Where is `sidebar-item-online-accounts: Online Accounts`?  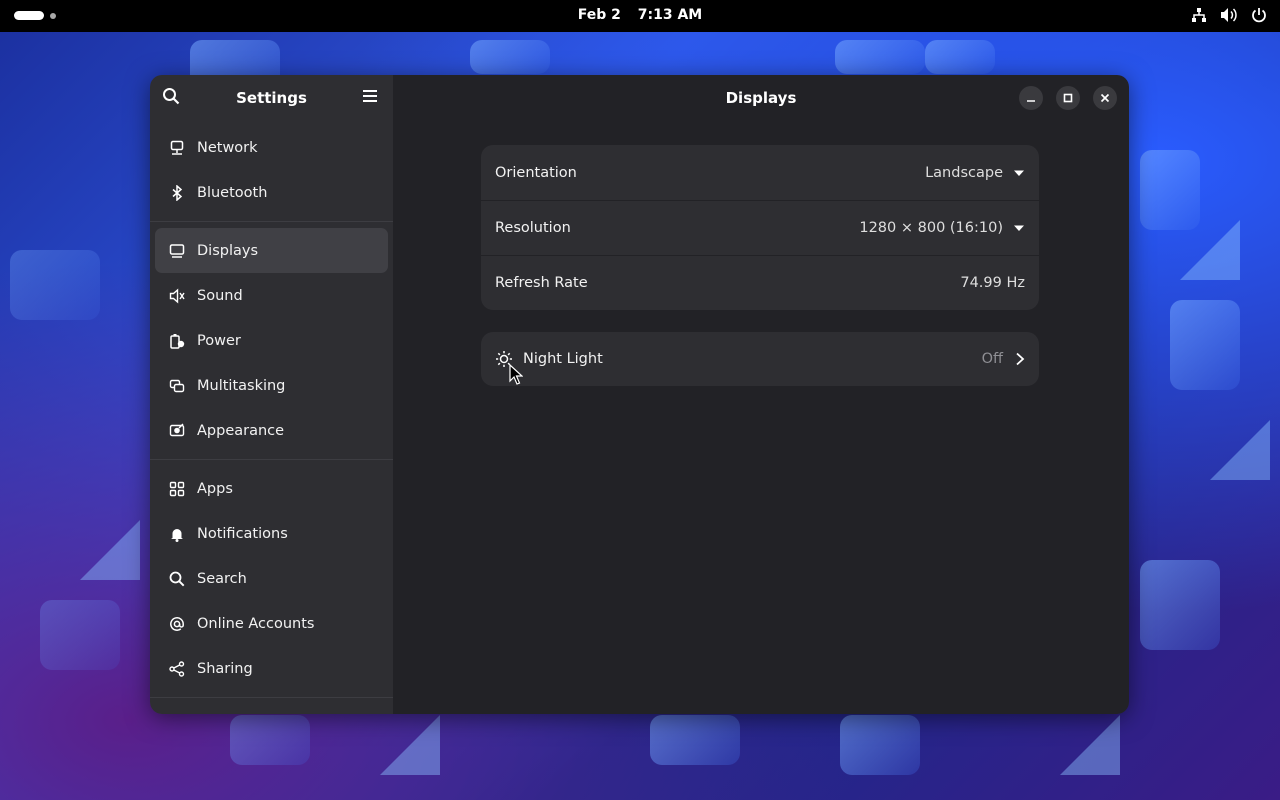
sidebar-item-online-accounts: Online Accounts is located at coordinates (271, 623).